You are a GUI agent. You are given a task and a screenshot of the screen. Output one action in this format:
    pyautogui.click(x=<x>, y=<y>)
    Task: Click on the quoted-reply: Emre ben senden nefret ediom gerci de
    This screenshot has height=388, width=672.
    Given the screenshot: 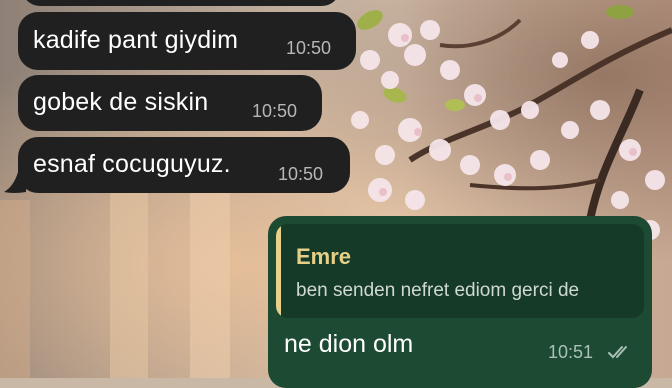 What is the action you would take?
    pyautogui.click(x=460, y=271)
    